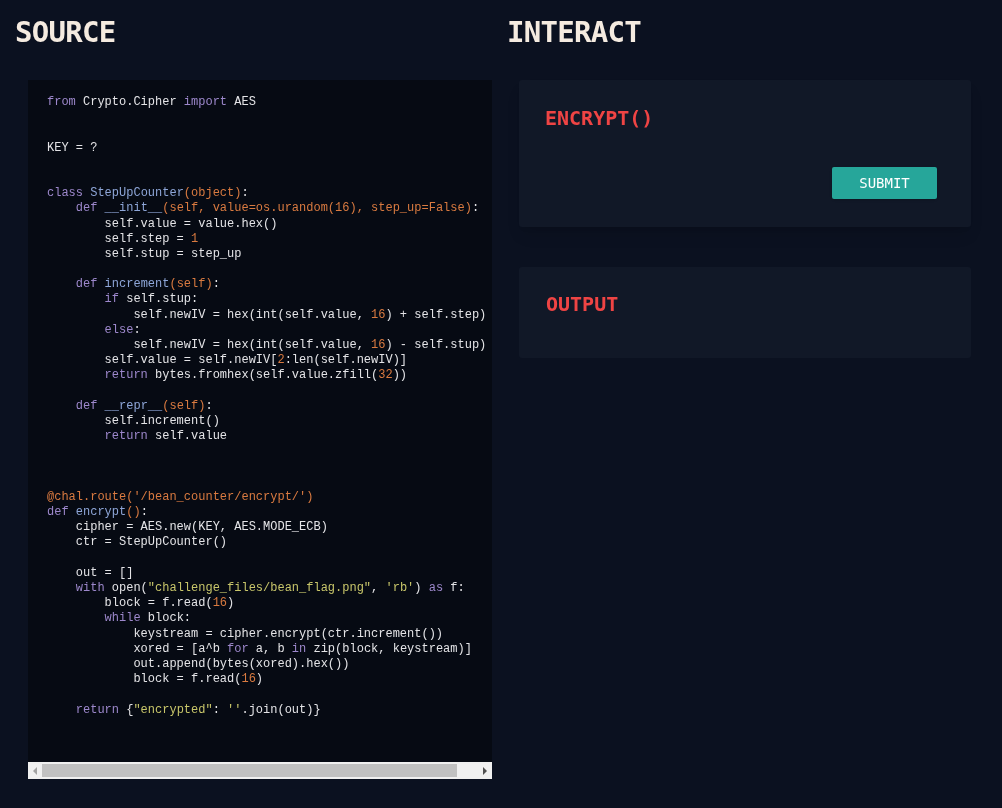  What do you see at coordinates (884, 183) in the screenshot?
I see `submit-button: SUBMIT` at bounding box center [884, 183].